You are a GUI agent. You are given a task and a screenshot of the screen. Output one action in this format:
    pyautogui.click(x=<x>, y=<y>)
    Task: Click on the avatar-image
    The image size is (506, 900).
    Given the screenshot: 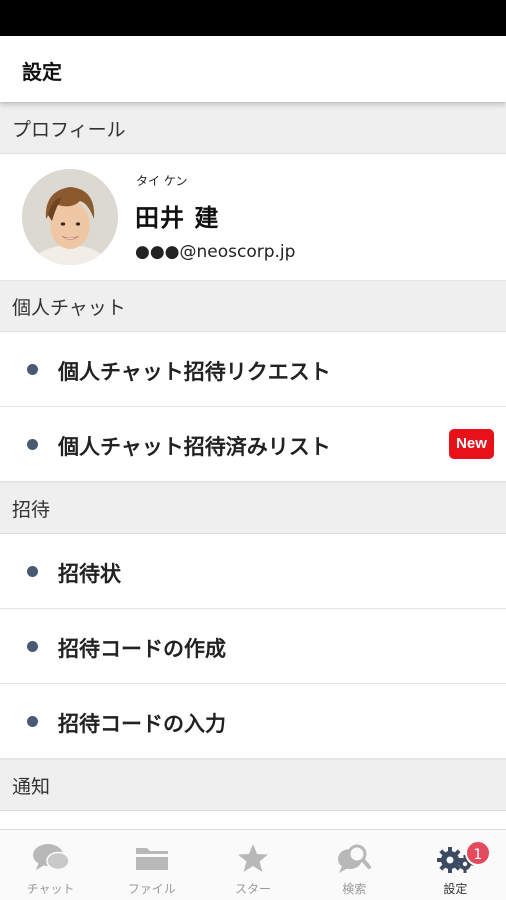 What is the action you would take?
    pyautogui.click(x=70, y=217)
    